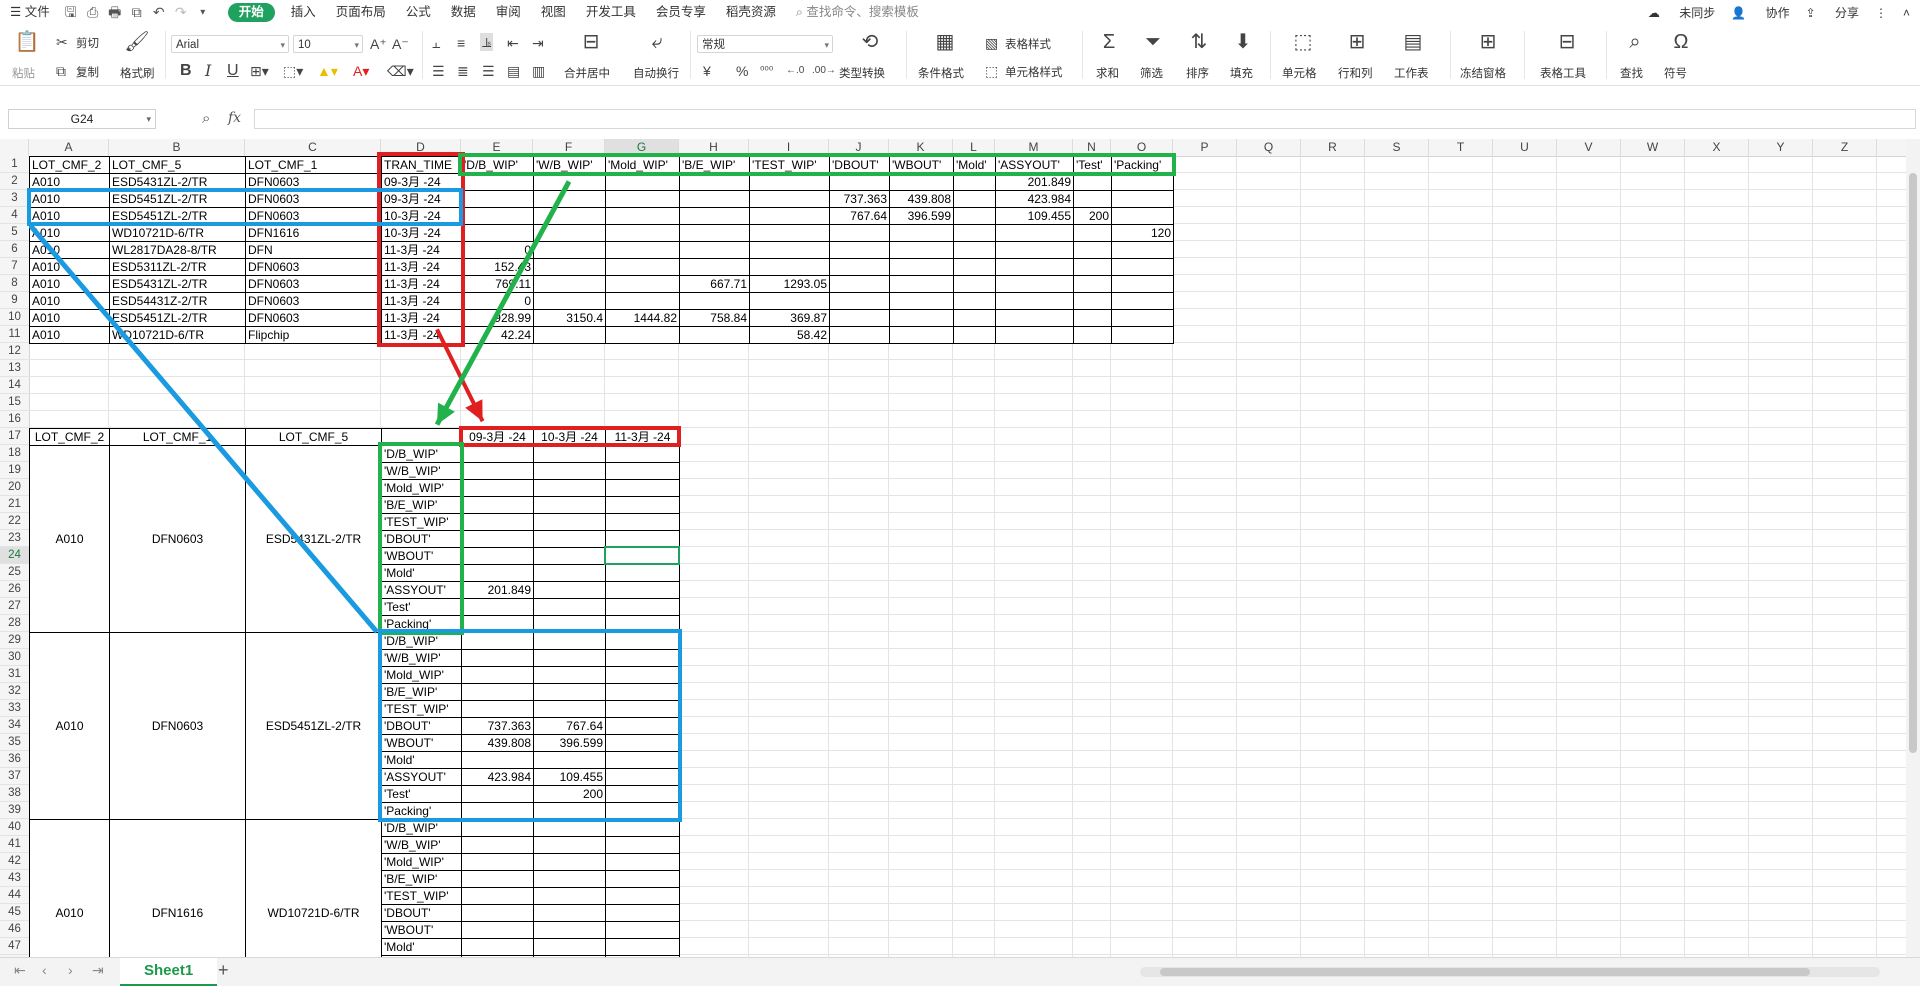 Image resolution: width=1920 pixels, height=986 pixels. Describe the element at coordinates (461, 43) in the screenshot. I see `align-middle-icon: ≡` at that location.